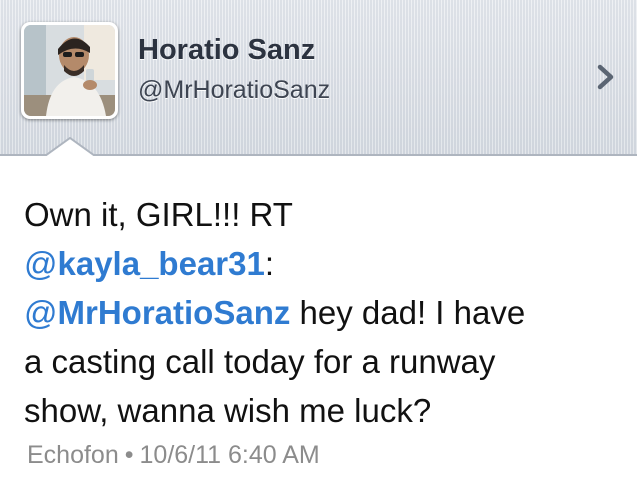  What do you see at coordinates (234, 90) in the screenshot?
I see `profile-handle: @MrHoratioSanz` at bounding box center [234, 90].